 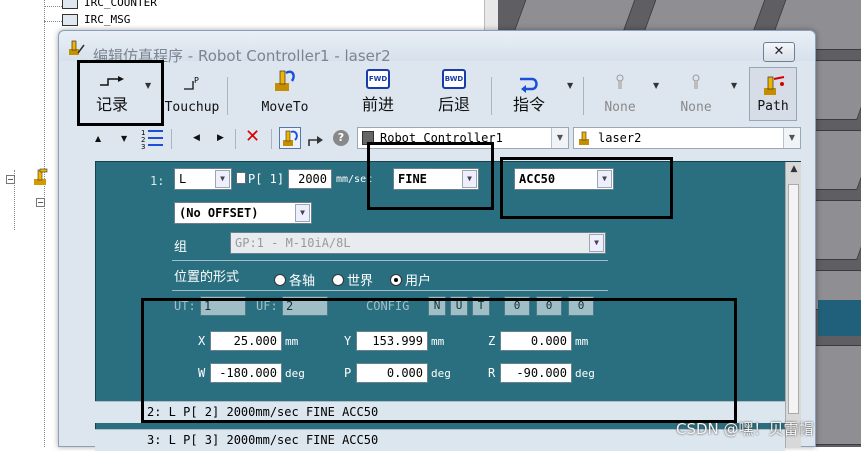 What do you see at coordinates (410, 279) in the screenshot?
I see `radio-user: 用户` at bounding box center [410, 279].